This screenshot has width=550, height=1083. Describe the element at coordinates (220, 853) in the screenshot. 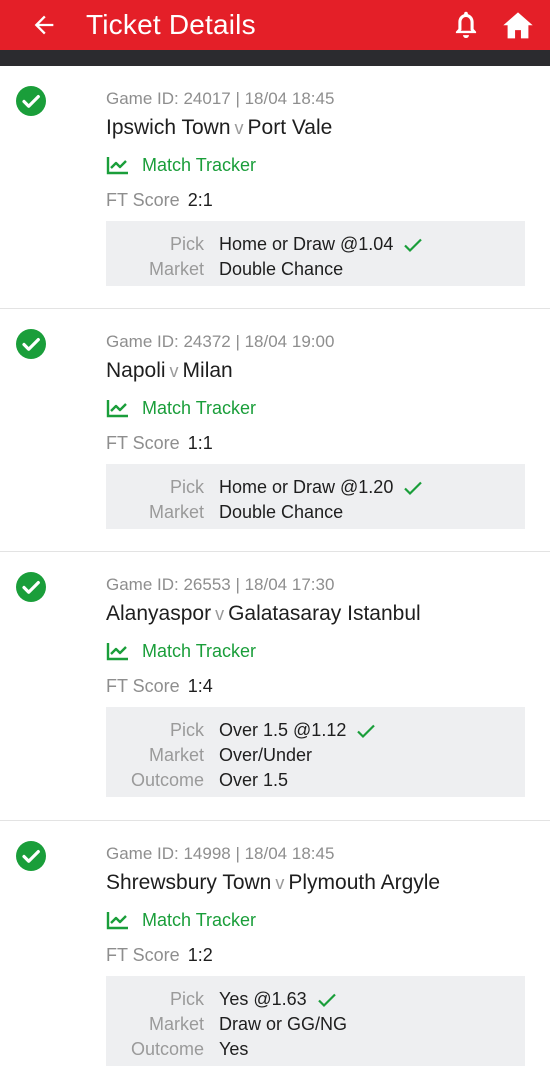

I see `game-id: Game ID: 14998 | 18/04 18:45` at that location.